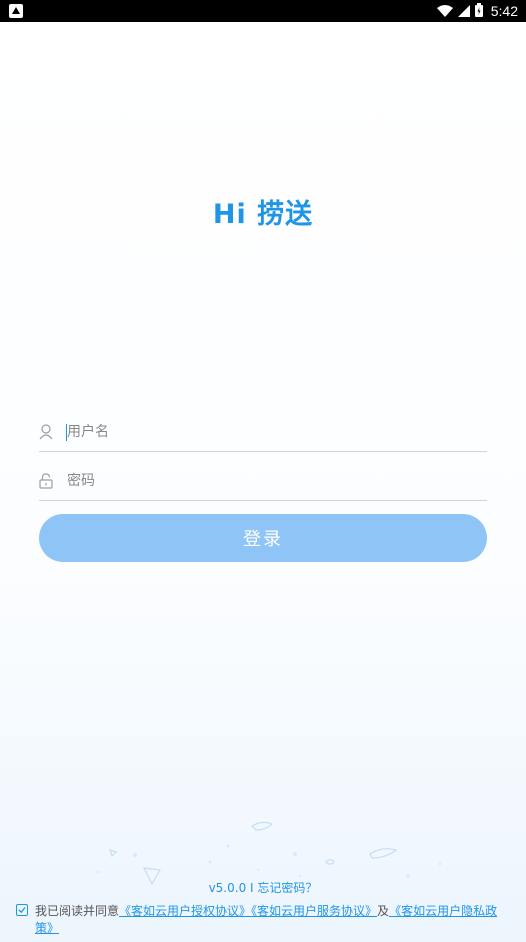 Image resolution: width=526 pixels, height=942 pixels. I want to click on forgot-password-link: 忘记密码？, so click(287, 888).